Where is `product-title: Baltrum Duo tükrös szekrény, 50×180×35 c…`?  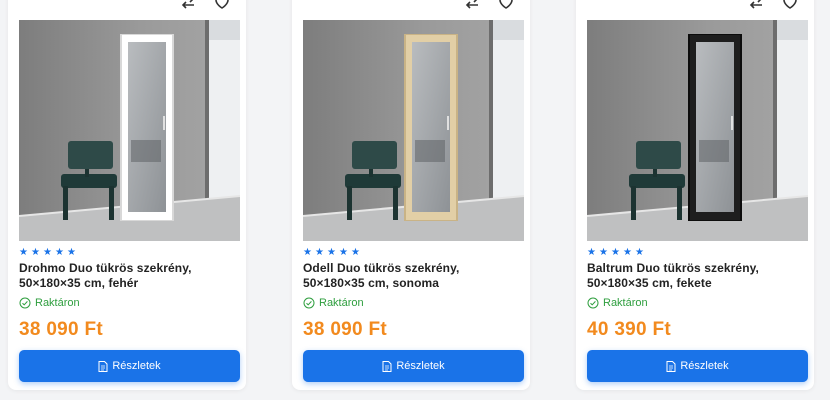
product-title: Baltrum Duo tükrös szekrény, 50×180×35 c… is located at coordinates (694, 276).